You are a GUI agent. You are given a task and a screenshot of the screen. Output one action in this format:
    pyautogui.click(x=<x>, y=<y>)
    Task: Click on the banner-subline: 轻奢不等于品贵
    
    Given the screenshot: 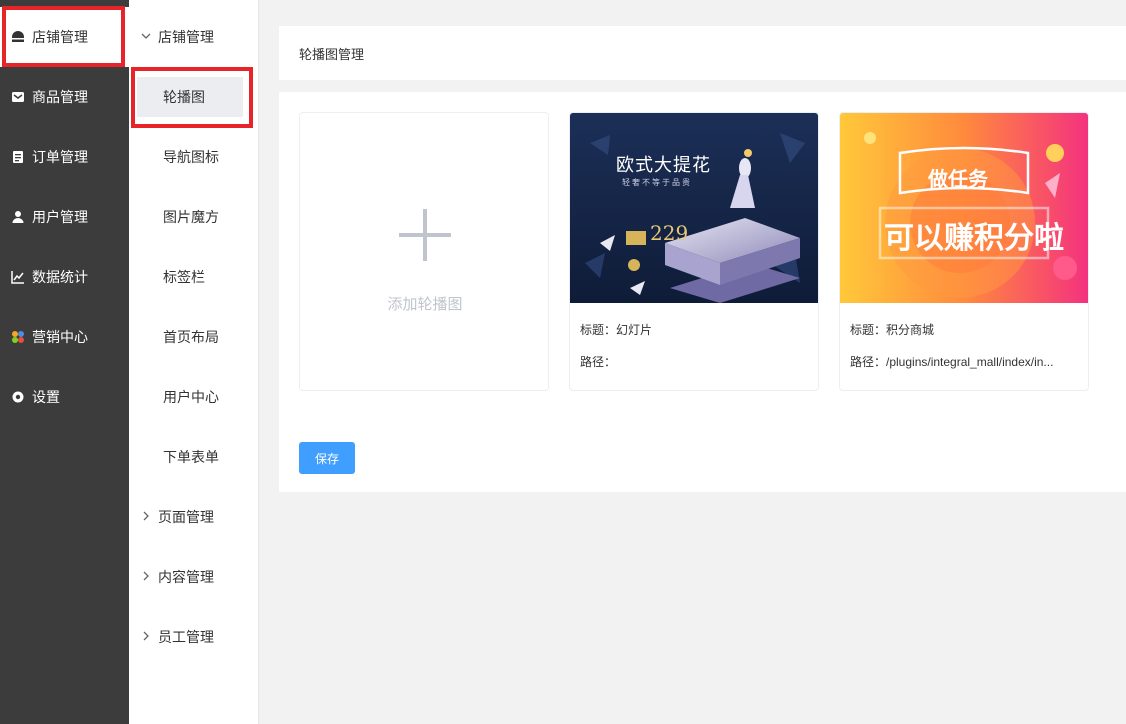 What is the action you would take?
    pyautogui.click(x=657, y=182)
    